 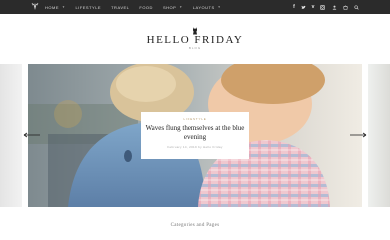 I want to click on menu-item-shop: SHOP ▼, so click(x=173, y=7).